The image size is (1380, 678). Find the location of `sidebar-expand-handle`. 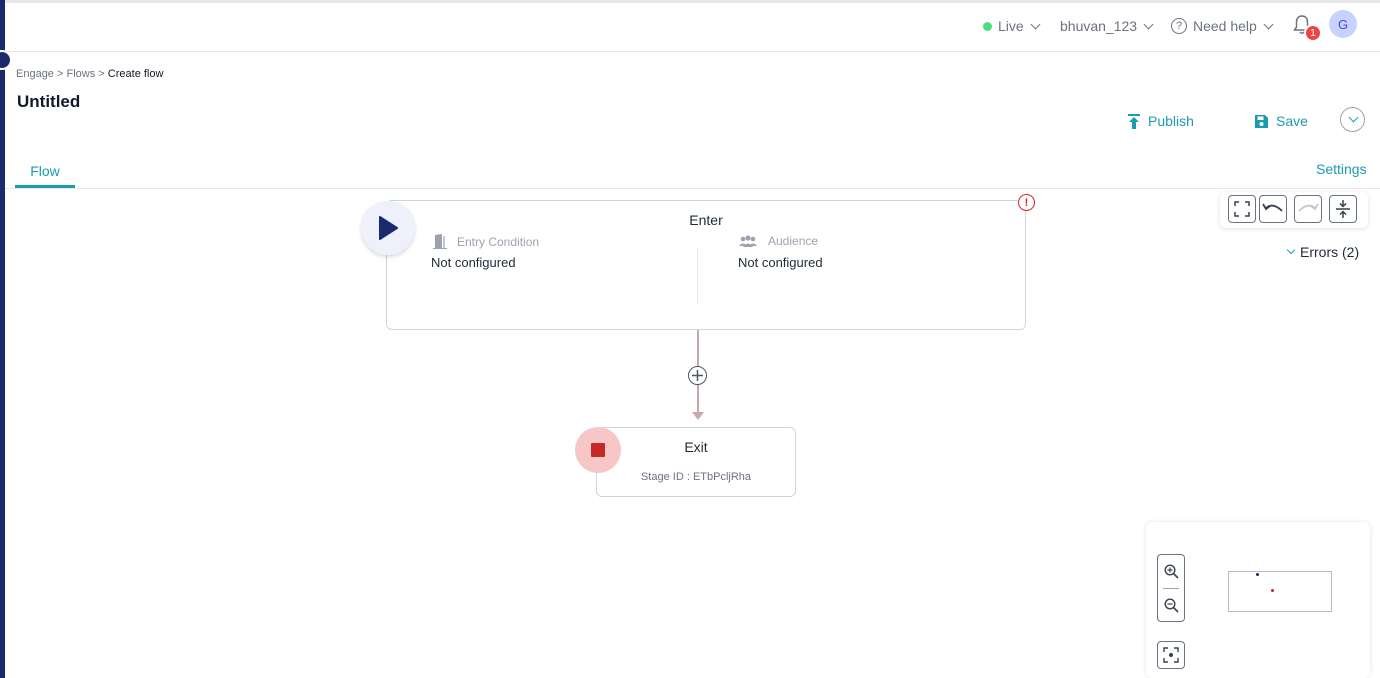

sidebar-expand-handle is located at coordinates (6, 60).